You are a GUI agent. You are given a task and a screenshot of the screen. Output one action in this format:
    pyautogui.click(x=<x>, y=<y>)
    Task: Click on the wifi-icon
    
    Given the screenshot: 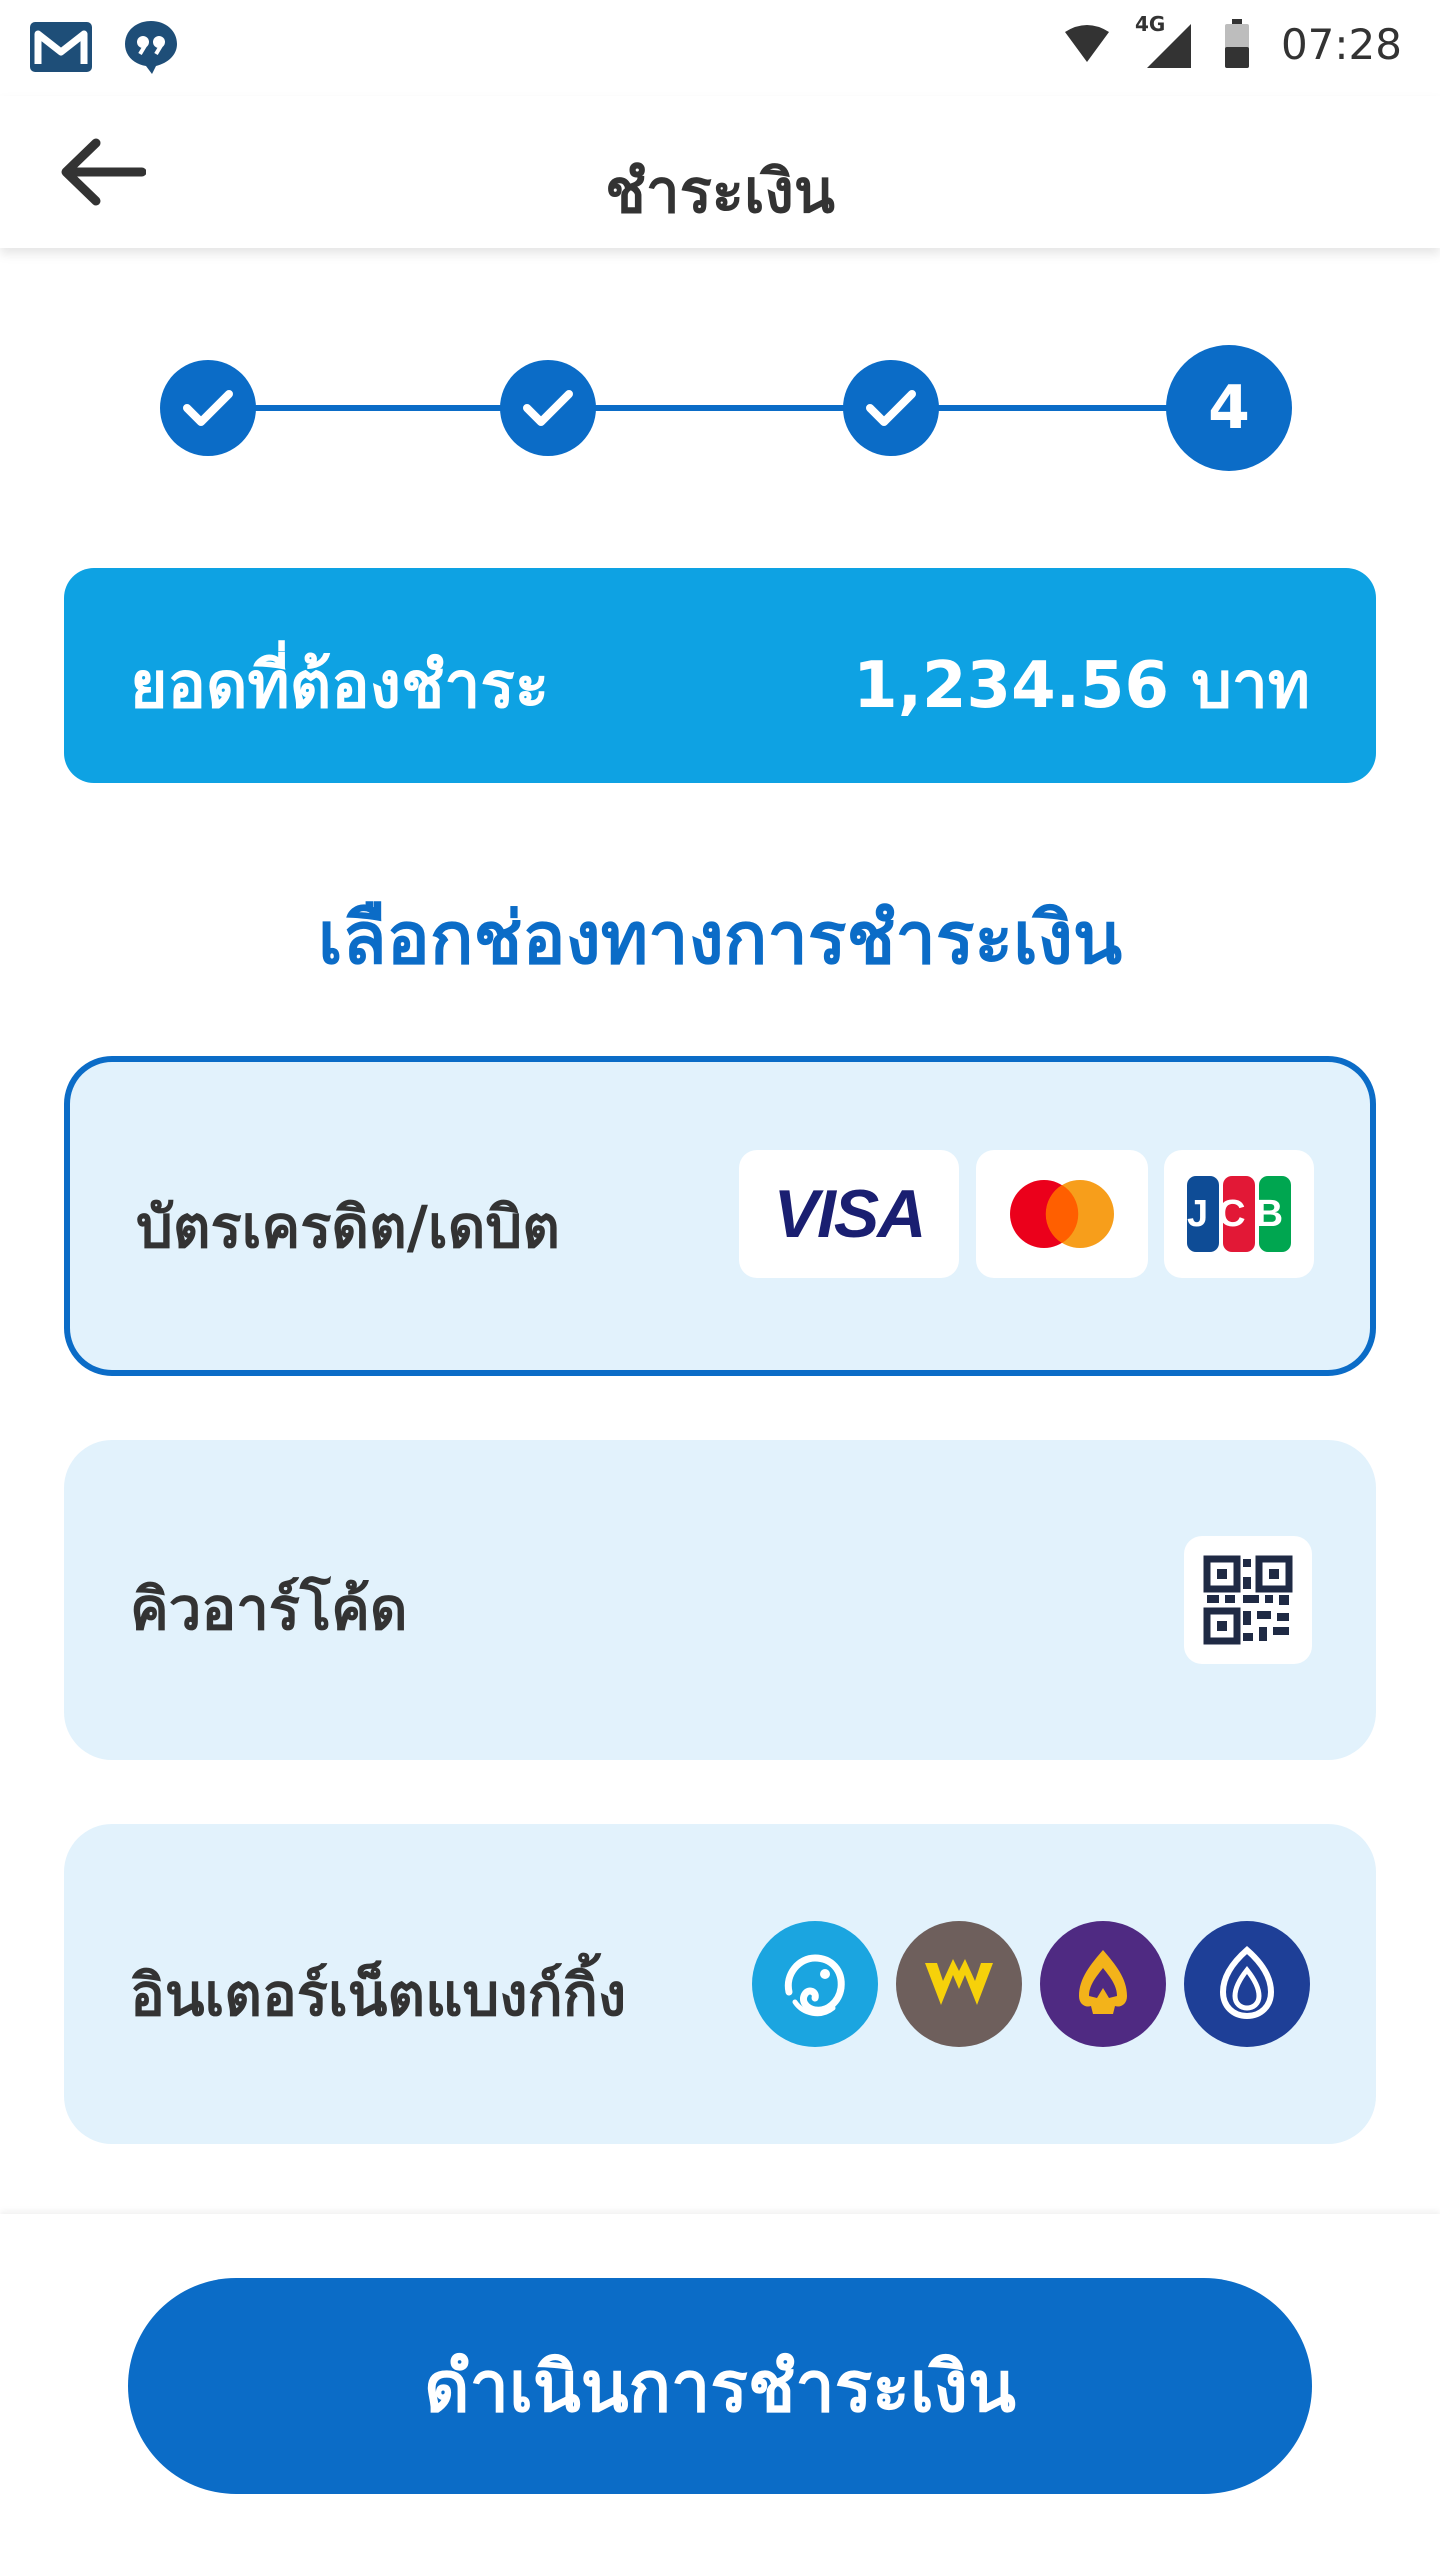 What is the action you would take?
    pyautogui.click(x=1086, y=43)
    